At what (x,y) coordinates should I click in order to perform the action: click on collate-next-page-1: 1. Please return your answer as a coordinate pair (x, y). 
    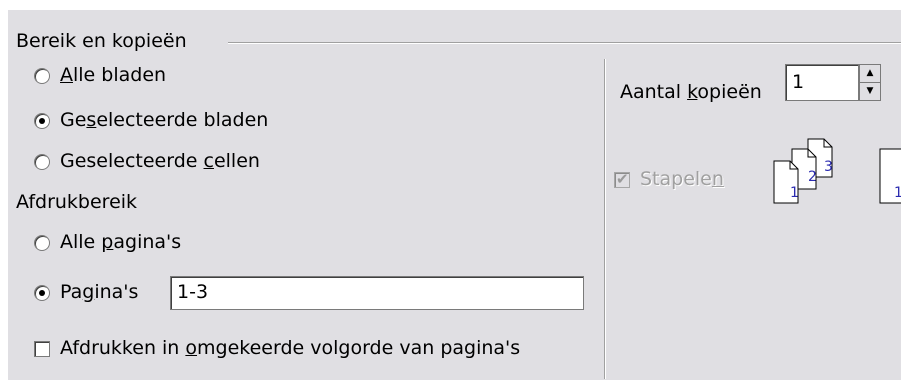
    Looking at the image, I should click on (897, 193).